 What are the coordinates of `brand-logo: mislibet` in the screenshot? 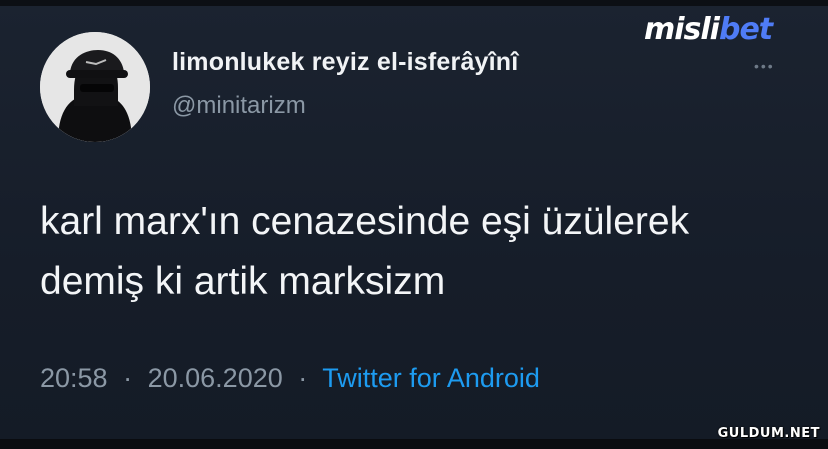 It's located at (708, 32).